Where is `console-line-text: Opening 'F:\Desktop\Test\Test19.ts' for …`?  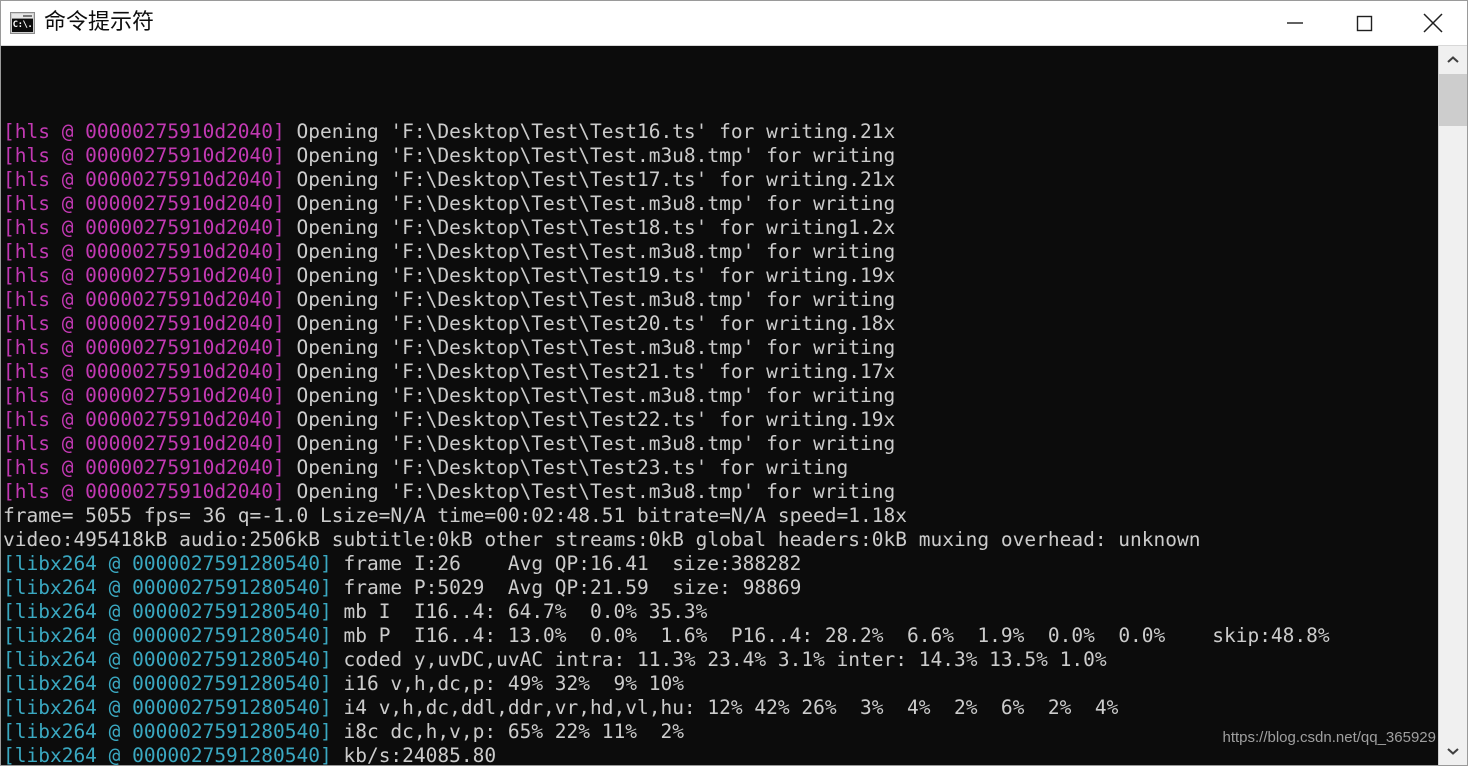
console-line-text: Opening 'F:\Desktop\Test\Test19.ts' for … is located at coordinates (590, 275).